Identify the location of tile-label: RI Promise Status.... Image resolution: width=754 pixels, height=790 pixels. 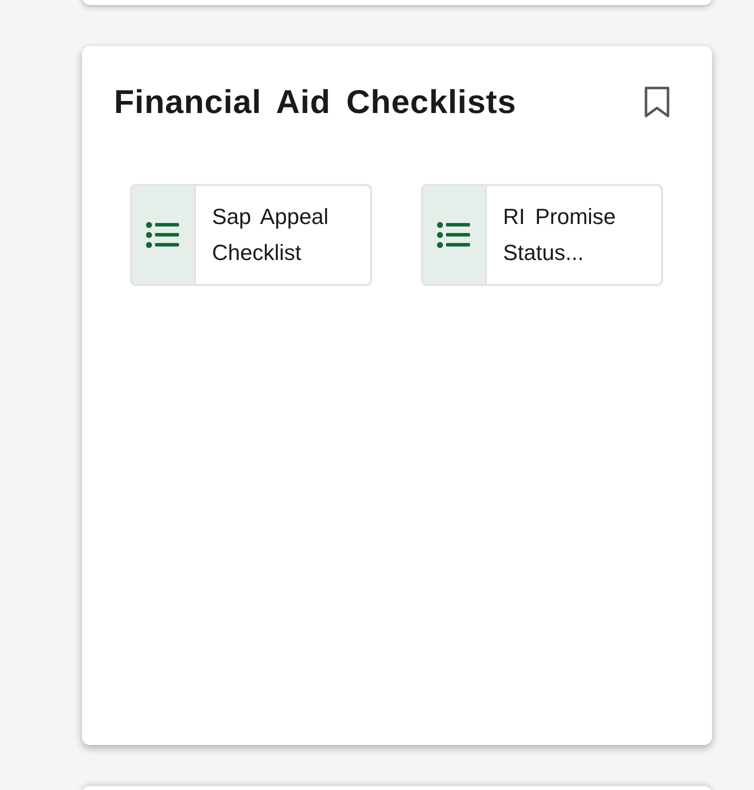
(560, 235).